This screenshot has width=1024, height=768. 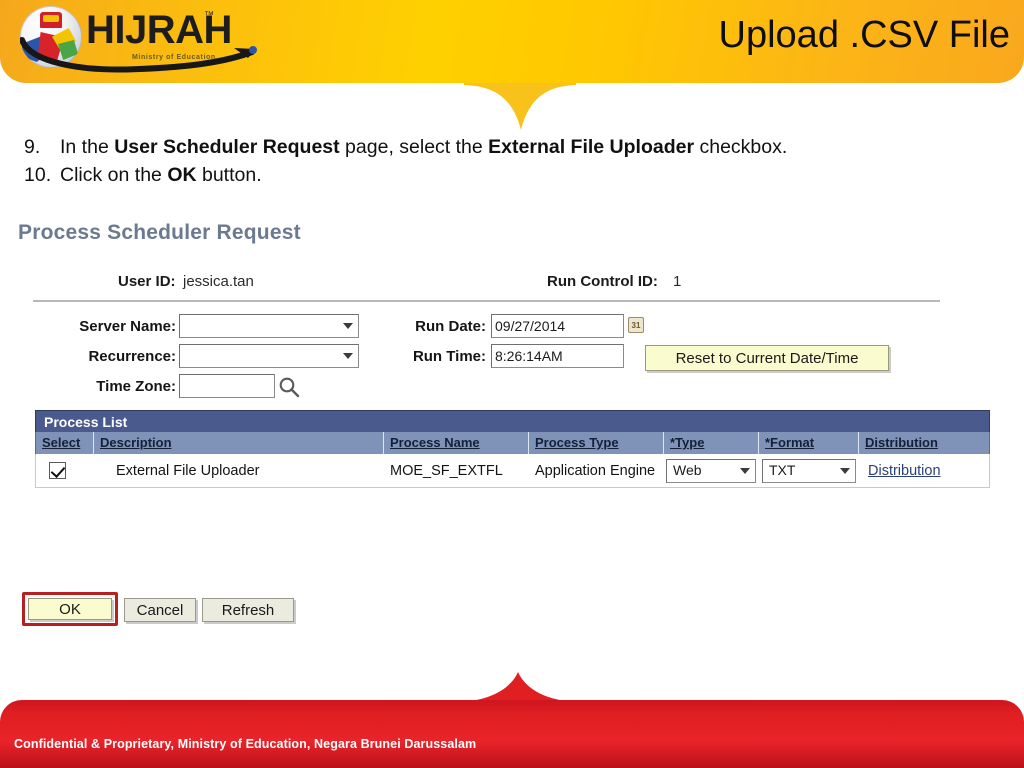 I want to click on run-control-id-label: Run Control ID:, so click(x=602, y=281).